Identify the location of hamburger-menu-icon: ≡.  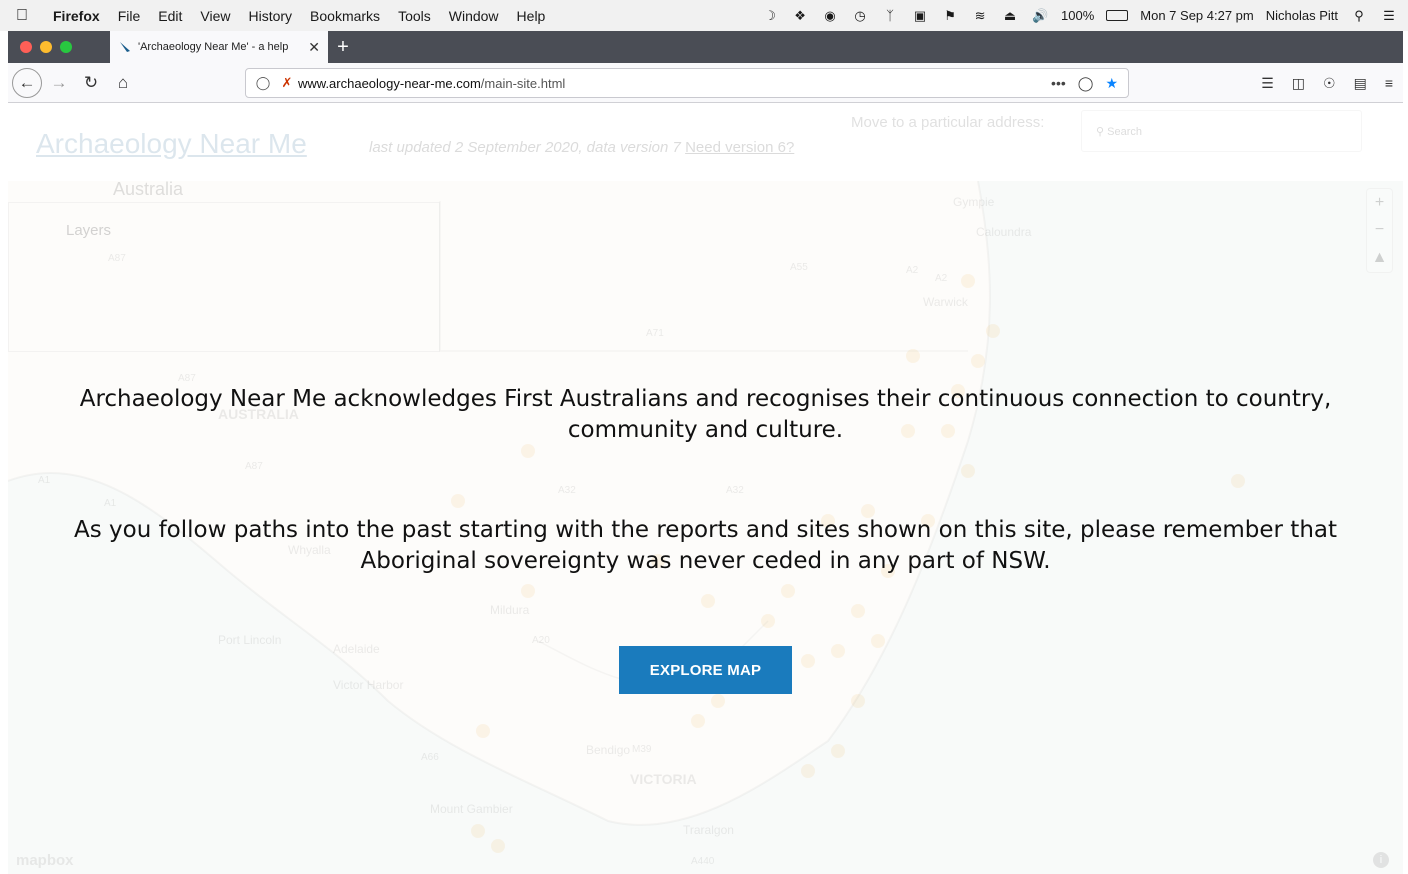
(1389, 83).